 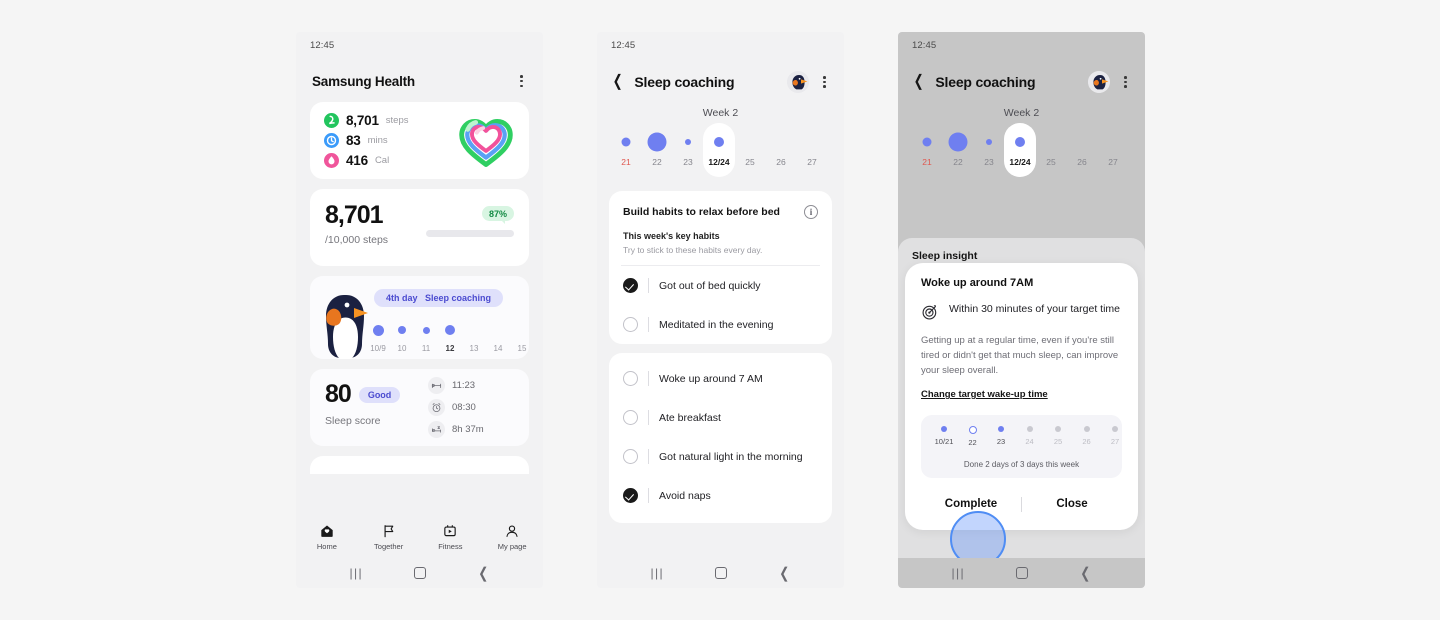 What do you see at coordinates (522, 349) in the screenshot?
I see `coaching-day-label: 15` at bounding box center [522, 349].